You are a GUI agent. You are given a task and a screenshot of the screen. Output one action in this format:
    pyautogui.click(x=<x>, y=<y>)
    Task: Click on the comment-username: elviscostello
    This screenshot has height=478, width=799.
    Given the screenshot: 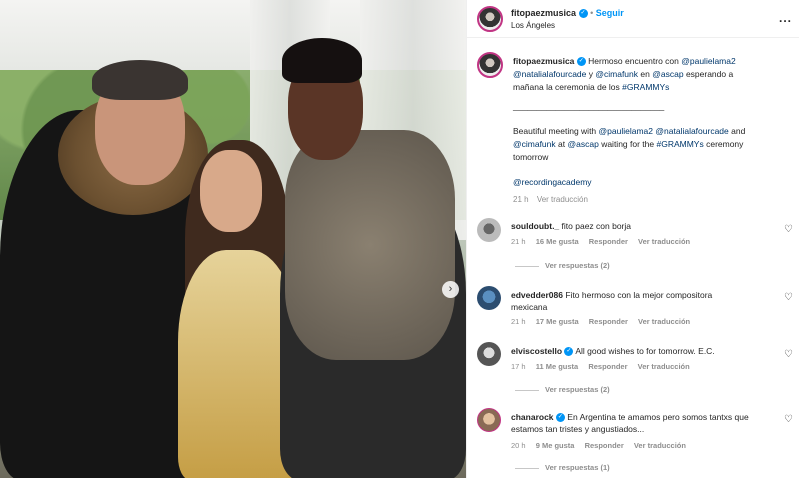 What is the action you would take?
    pyautogui.click(x=536, y=351)
    